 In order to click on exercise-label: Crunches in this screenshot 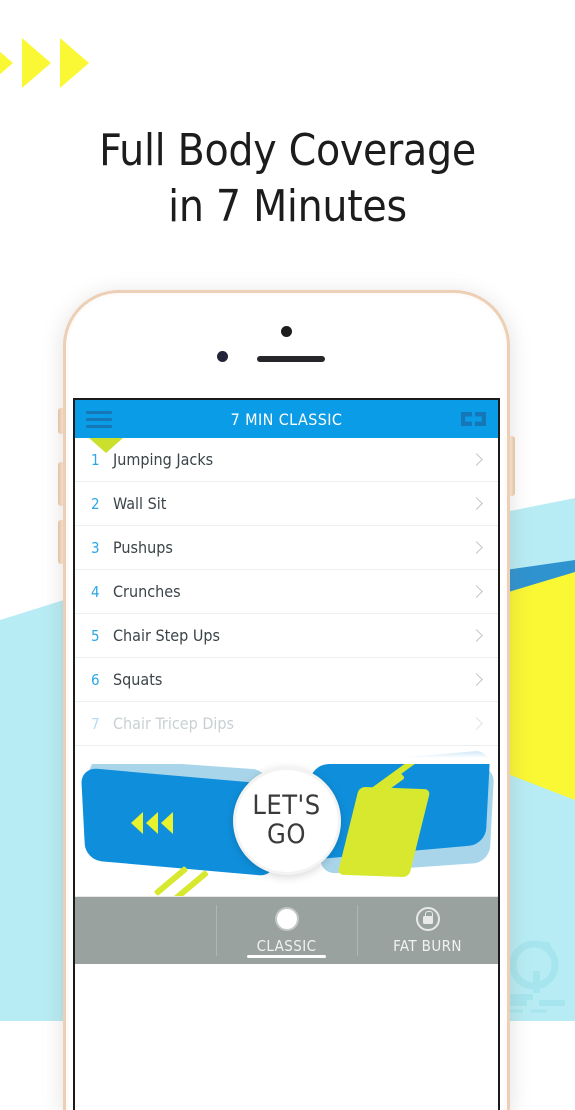, I will do `click(147, 591)`.